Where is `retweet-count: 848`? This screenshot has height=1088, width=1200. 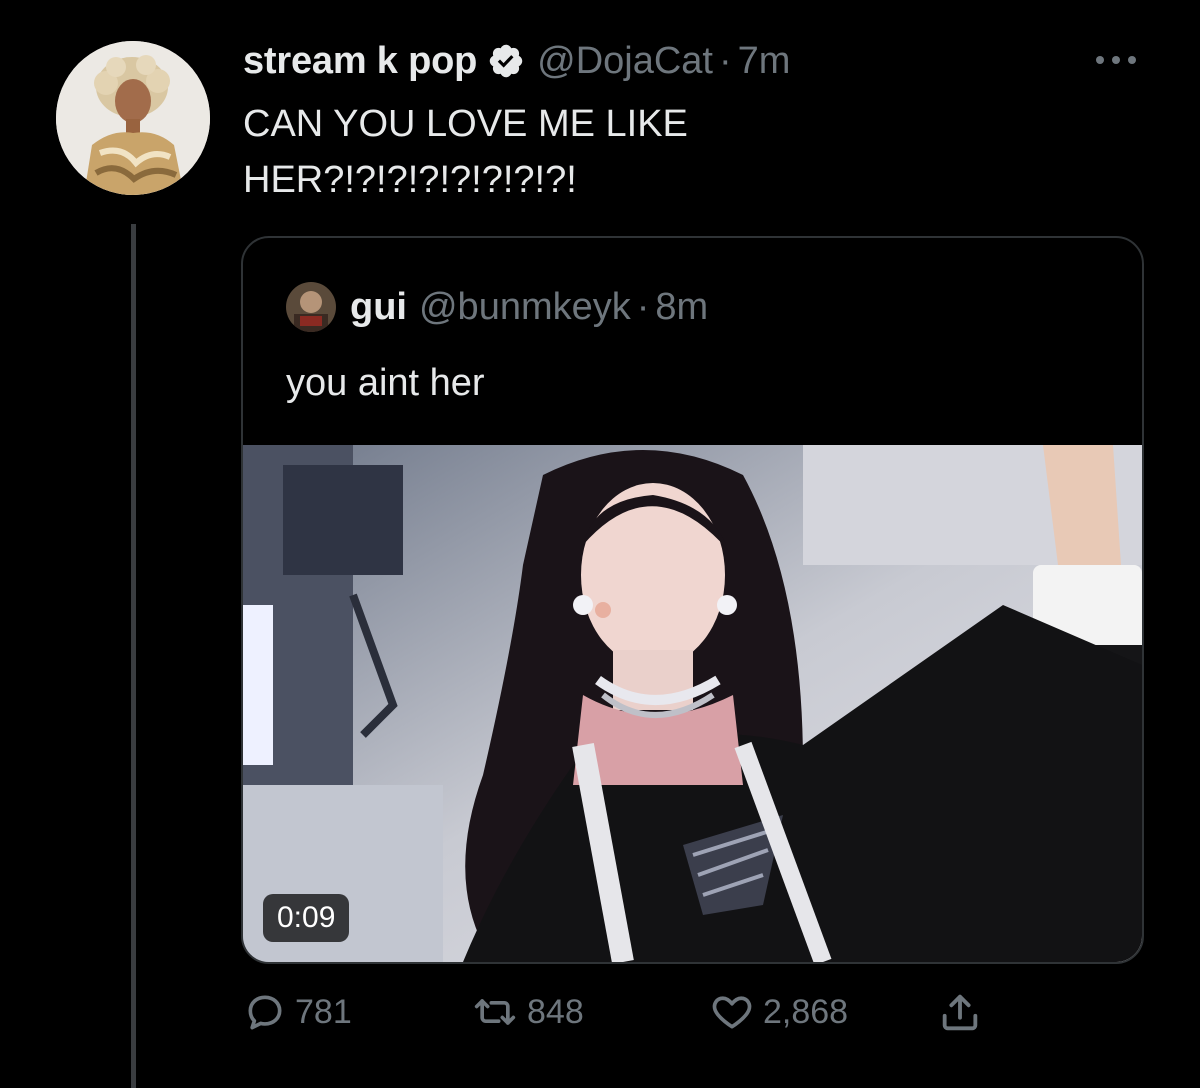 retweet-count: 848 is located at coordinates (555, 1011).